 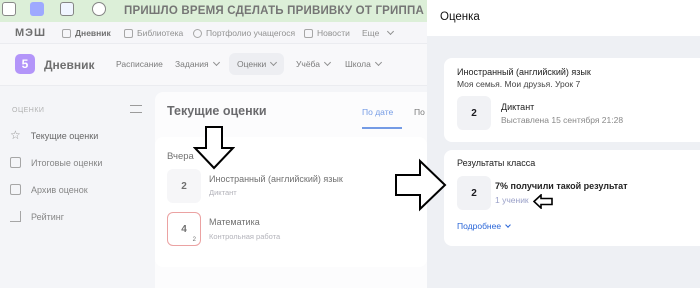 I want to click on more-details-link: Подробнее, so click(x=484, y=226).